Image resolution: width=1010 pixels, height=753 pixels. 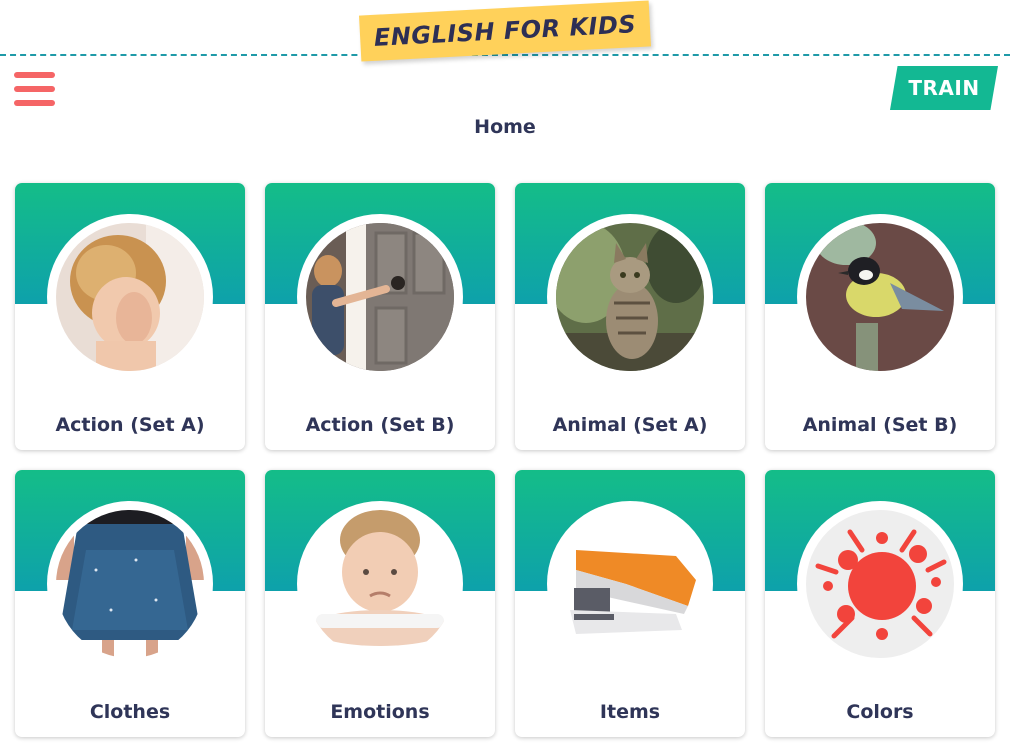 What do you see at coordinates (380, 712) in the screenshot?
I see `category-label: Emotions` at bounding box center [380, 712].